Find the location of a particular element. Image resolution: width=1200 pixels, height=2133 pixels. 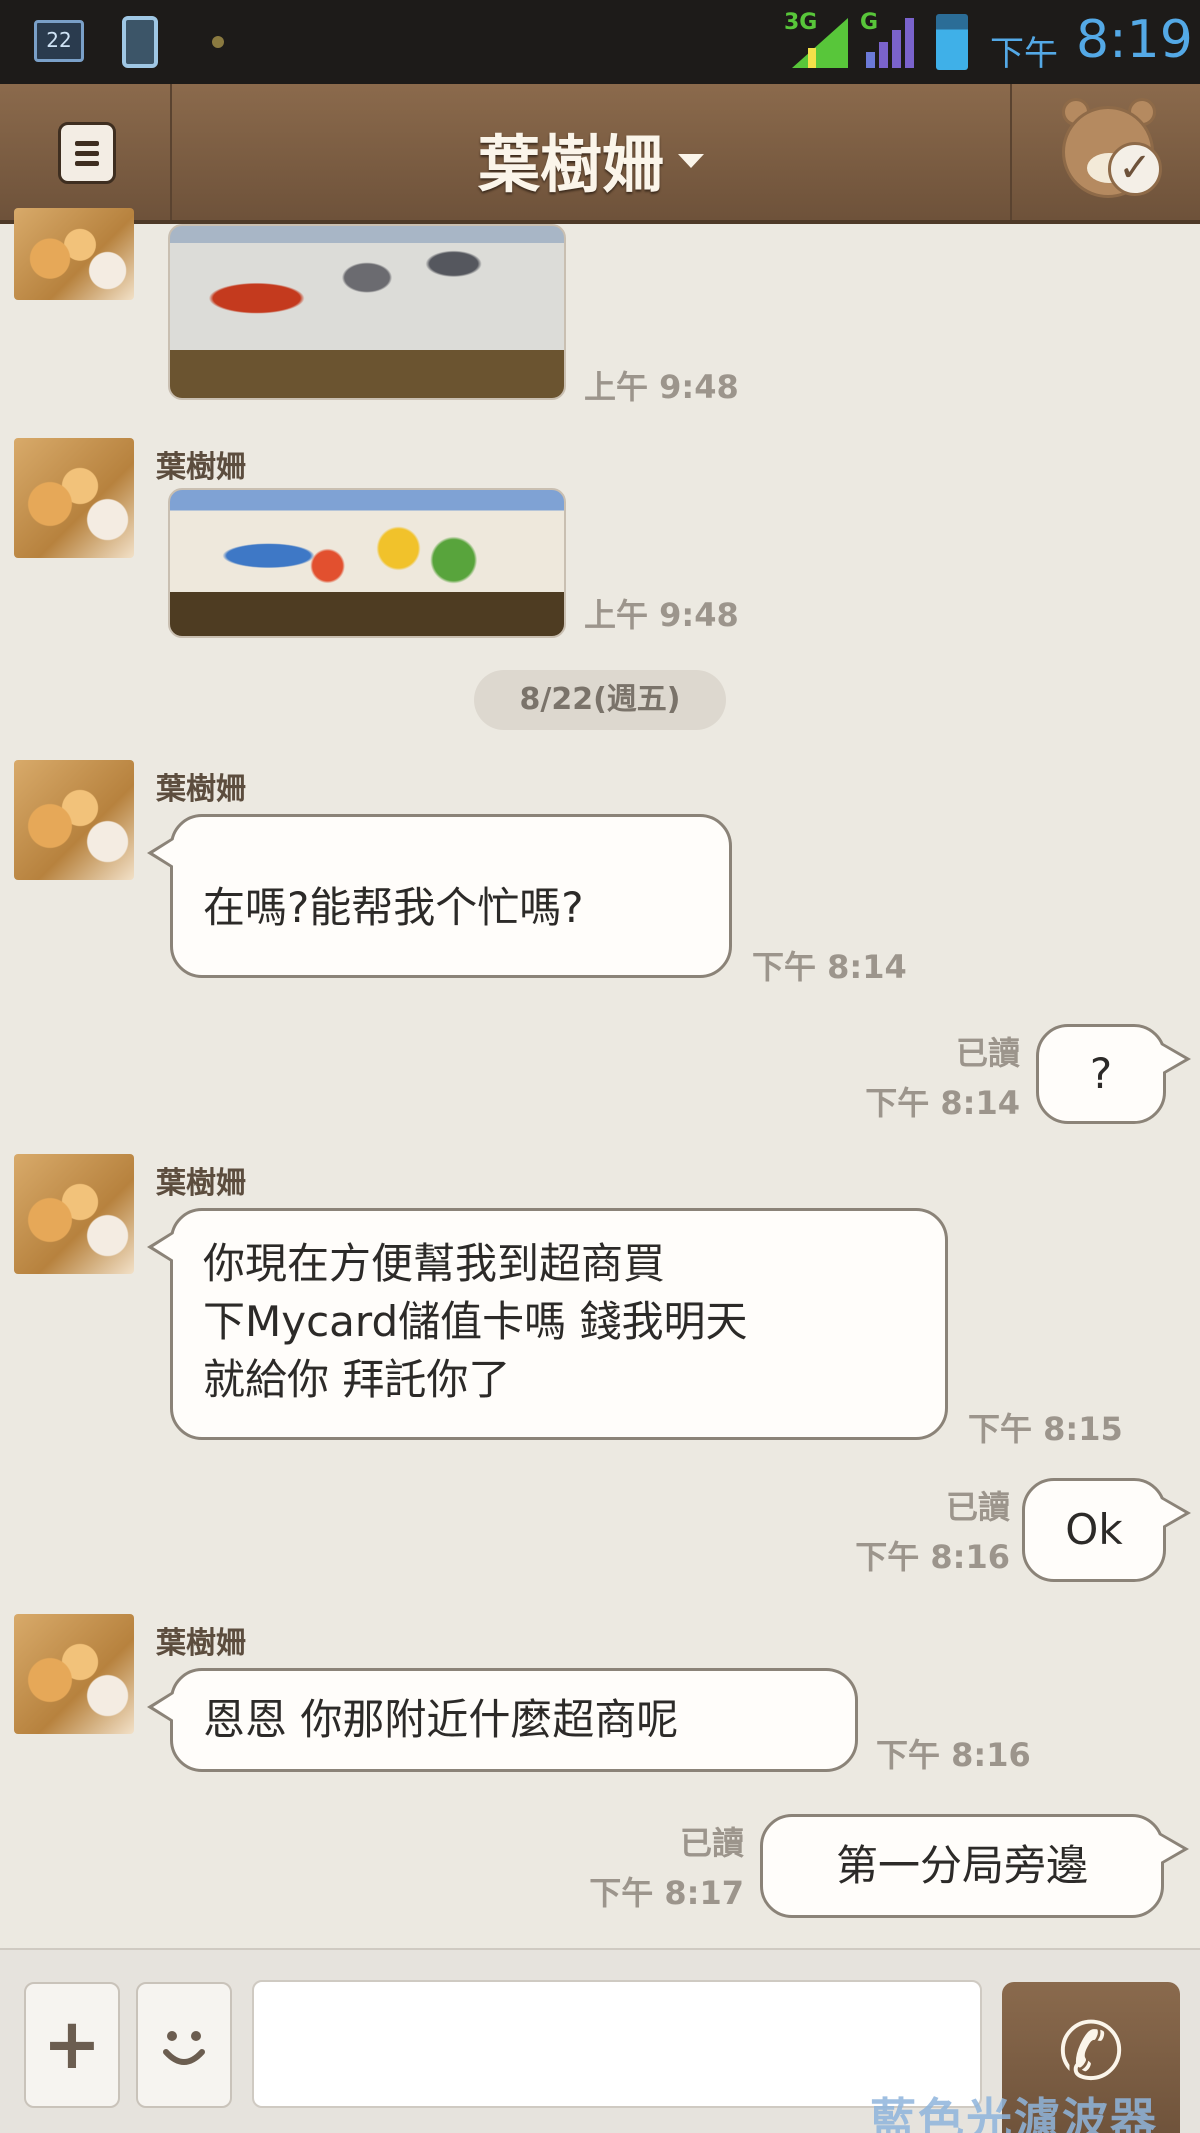

menu-button is located at coordinates (86, 152).